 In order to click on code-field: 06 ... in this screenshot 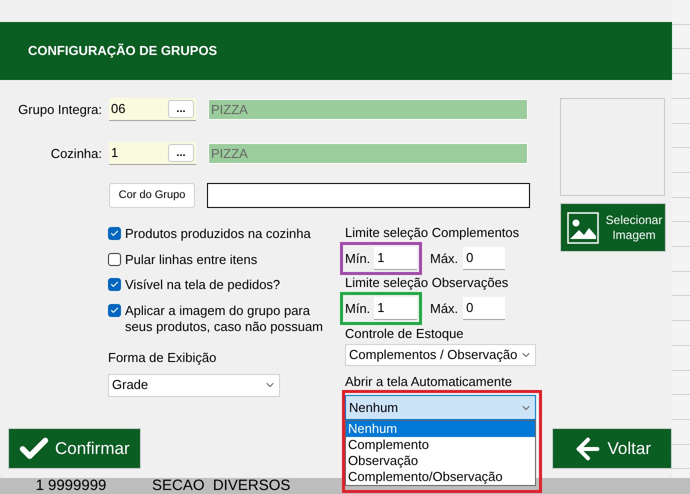, I will do `click(152, 109)`.